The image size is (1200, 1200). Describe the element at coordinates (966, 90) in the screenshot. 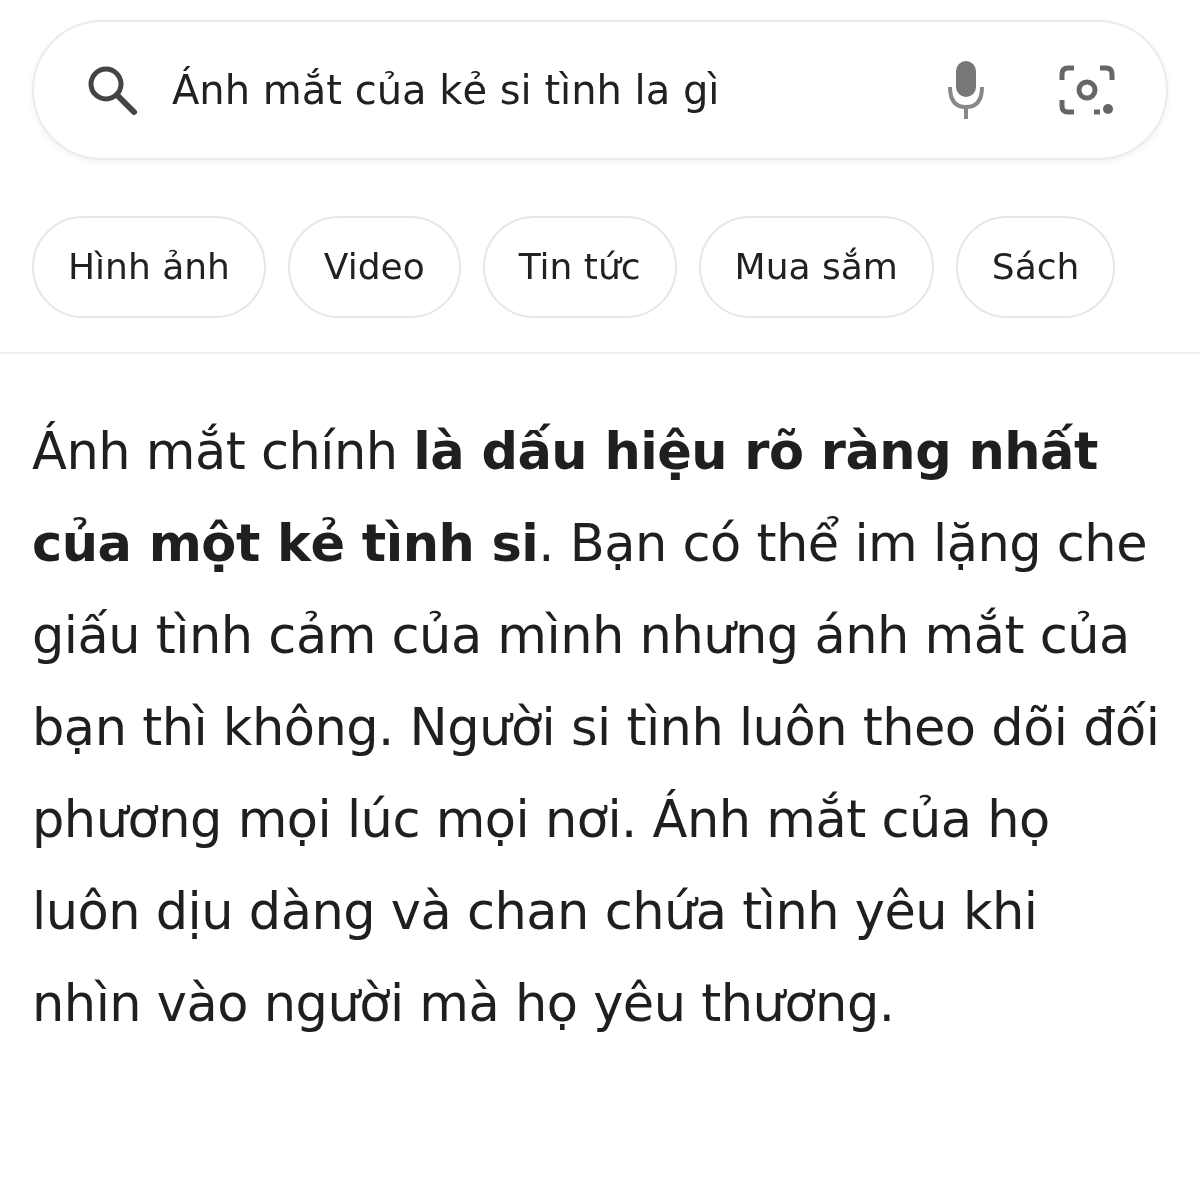

I see `microphone-icon` at that location.